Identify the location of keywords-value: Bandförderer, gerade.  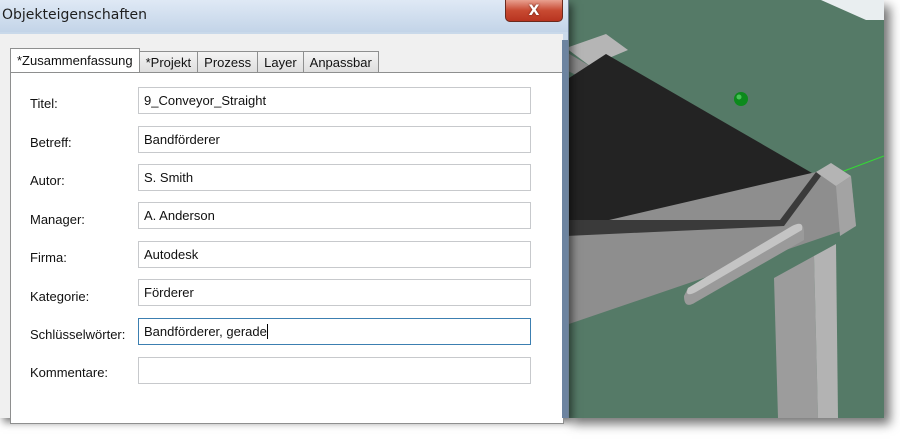
(205, 331).